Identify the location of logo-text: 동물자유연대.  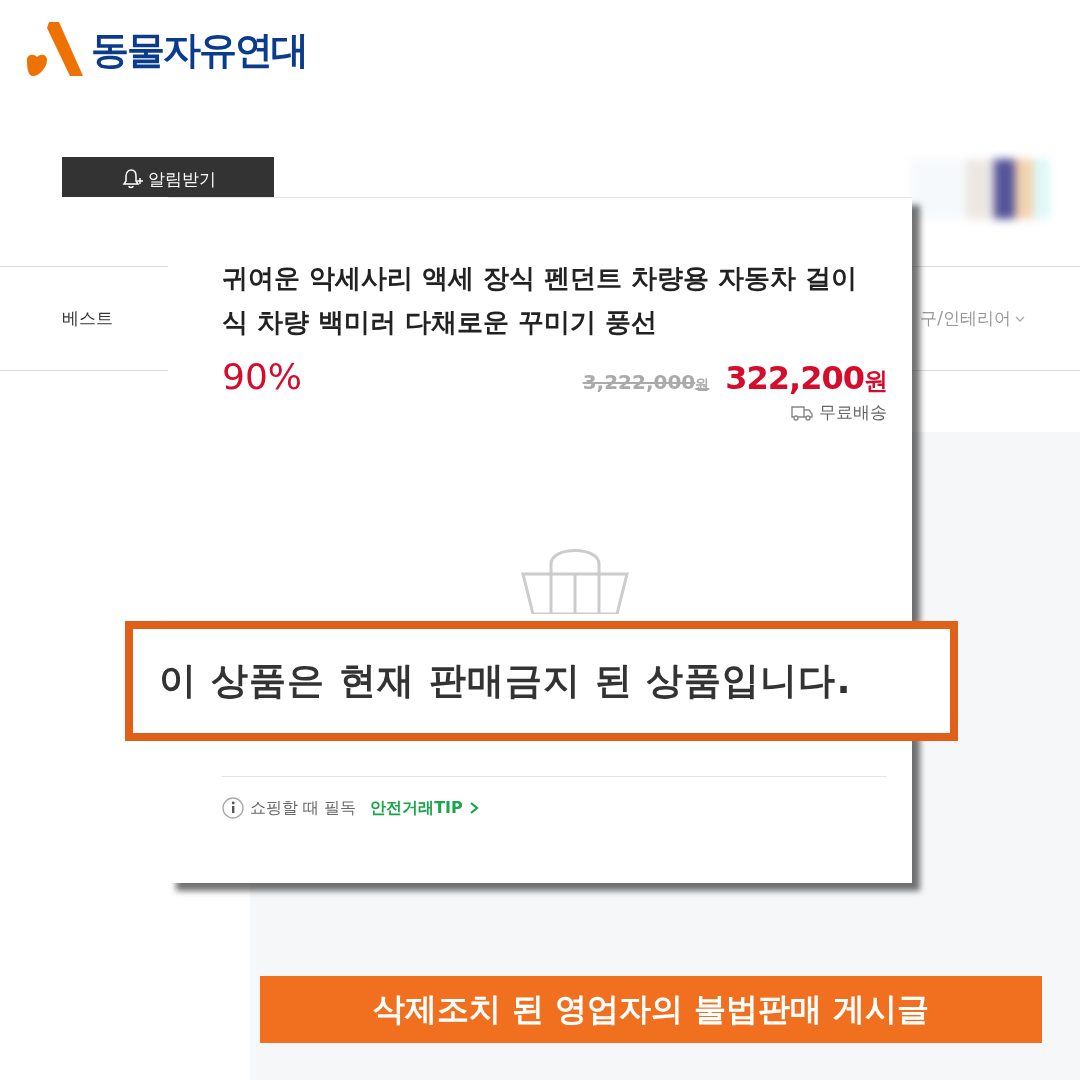
(199, 50).